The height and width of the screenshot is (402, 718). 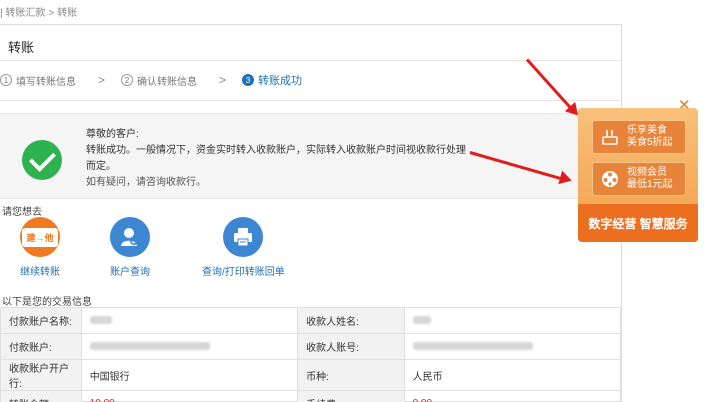 What do you see at coordinates (310, 100) in the screenshot?
I see `steps-divider` at bounding box center [310, 100].